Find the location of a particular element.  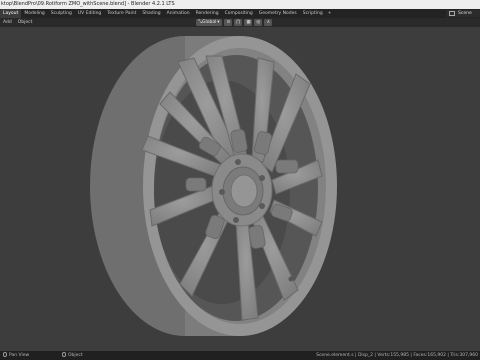

orientation-label: Global is located at coordinates (209, 22).